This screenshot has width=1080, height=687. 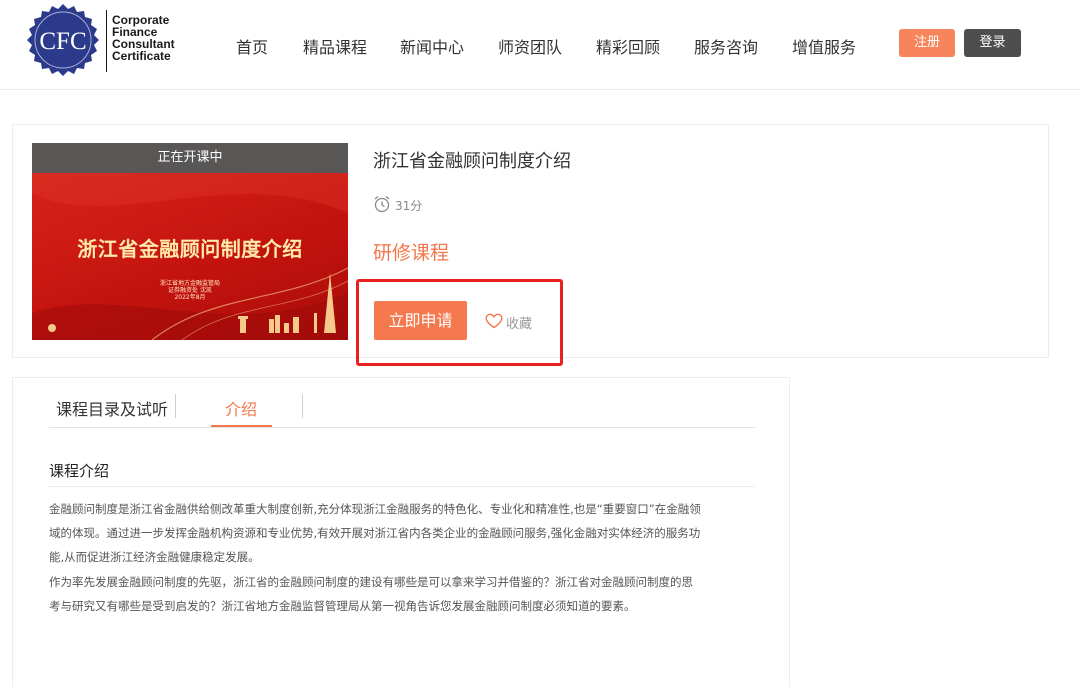 What do you see at coordinates (335, 46) in the screenshot?
I see `nav-item-courses: 精品课程` at bounding box center [335, 46].